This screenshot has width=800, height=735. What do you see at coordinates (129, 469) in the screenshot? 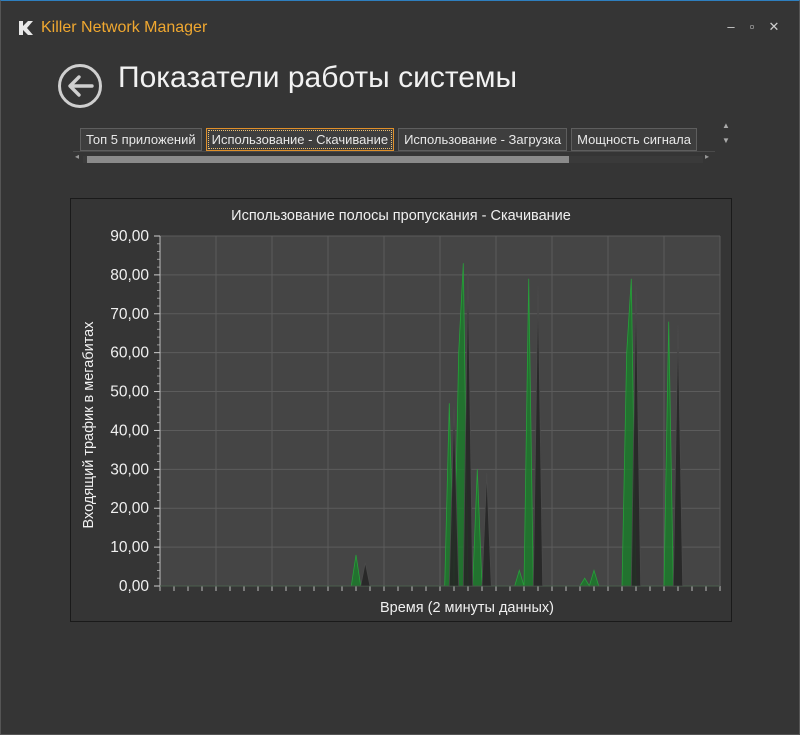
I see `y-tick-label: 30,00` at bounding box center [129, 469].